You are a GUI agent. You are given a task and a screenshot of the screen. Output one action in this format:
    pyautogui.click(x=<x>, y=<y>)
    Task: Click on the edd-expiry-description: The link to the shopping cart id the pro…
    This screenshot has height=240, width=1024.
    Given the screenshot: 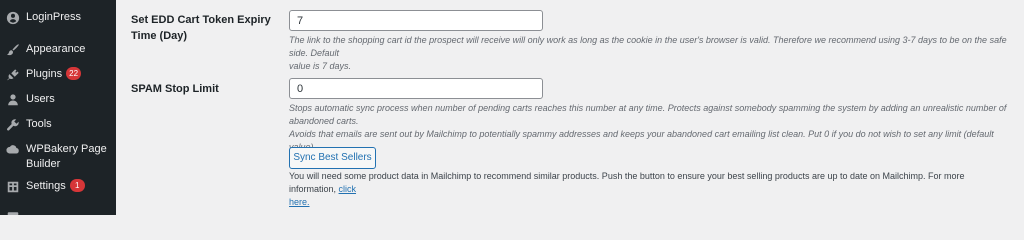 What is the action you would take?
    pyautogui.click(x=648, y=53)
    